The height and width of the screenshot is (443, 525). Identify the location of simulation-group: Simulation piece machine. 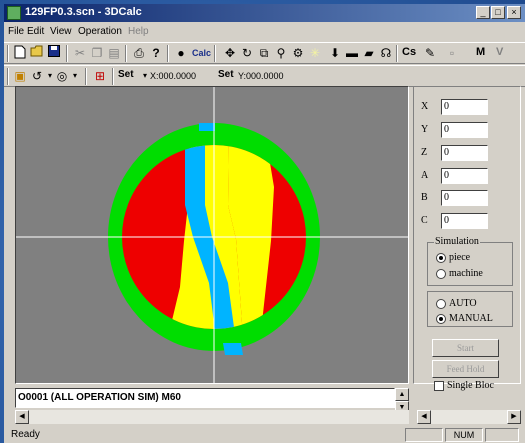
(470, 261).